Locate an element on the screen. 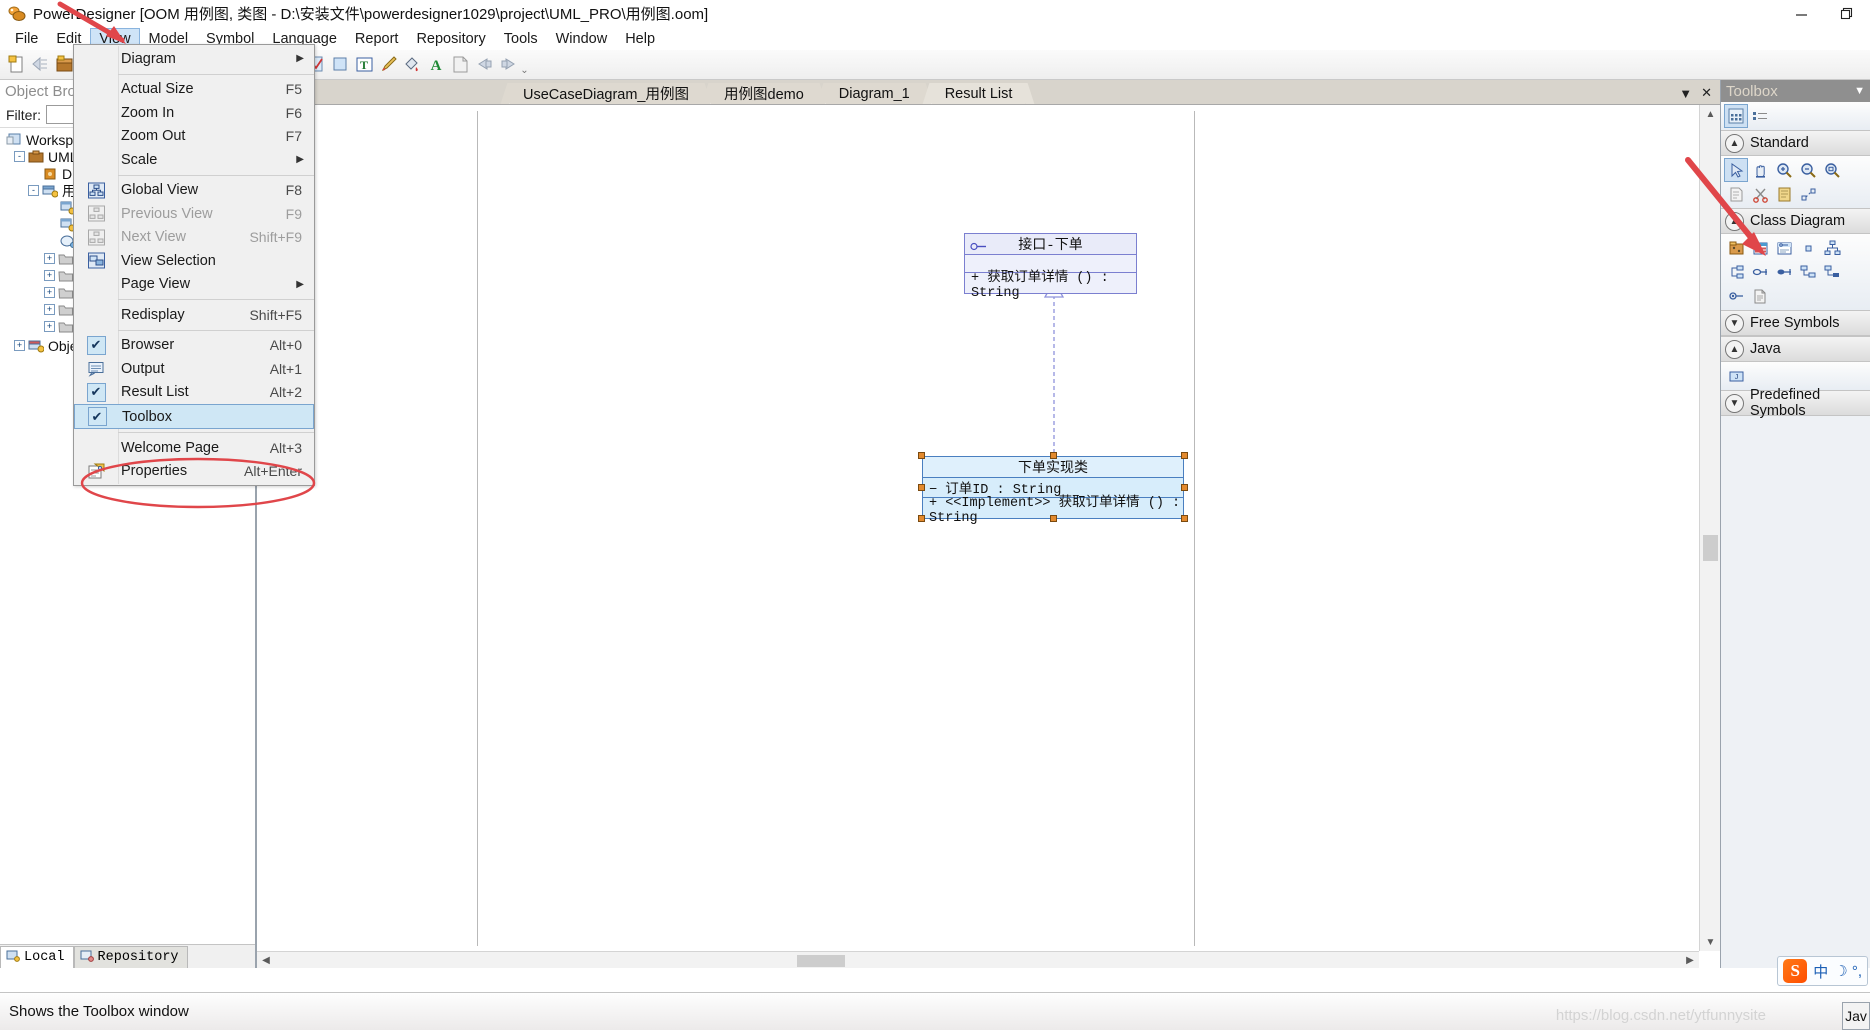 Image resolution: width=1870 pixels, height=1030 pixels. menu-item-result-list: ✔ Result List Alt+2 is located at coordinates (194, 393).